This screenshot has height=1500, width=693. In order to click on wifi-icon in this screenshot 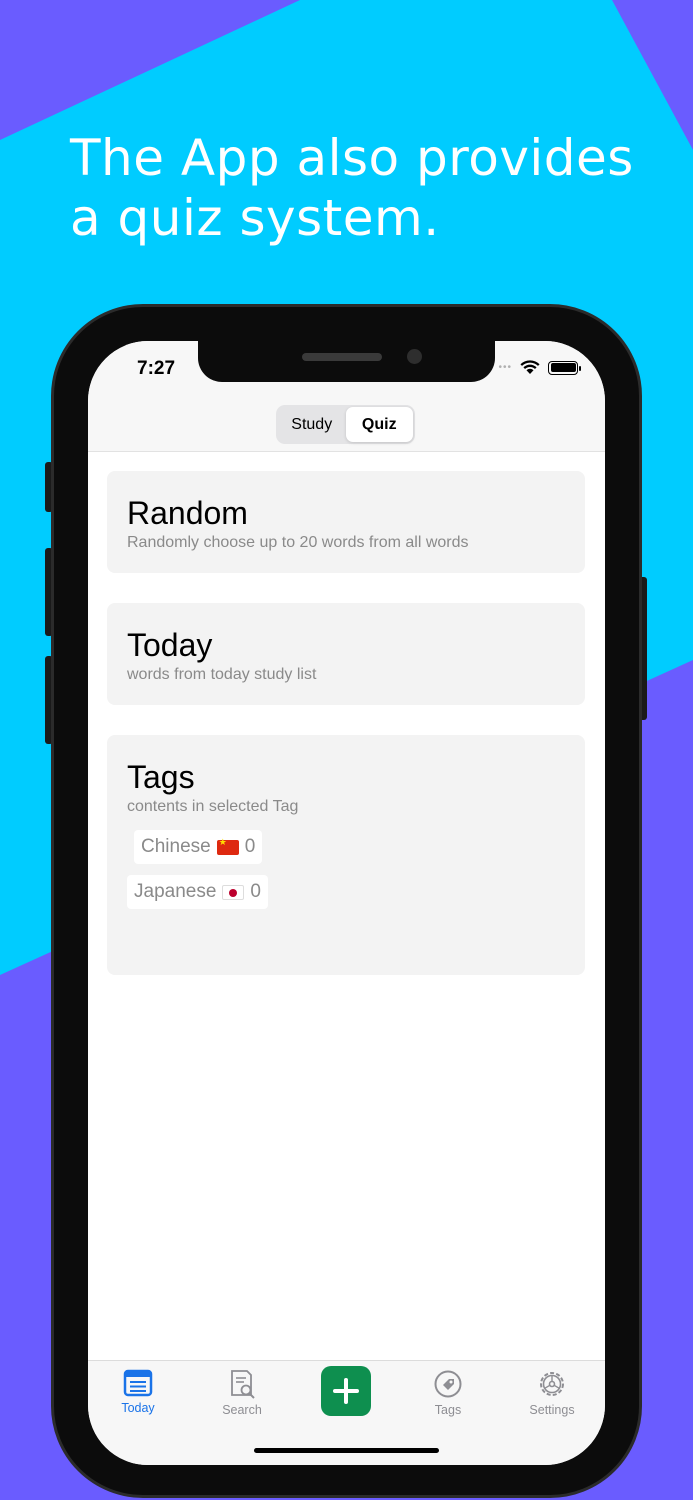, I will do `click(530, 367)`.